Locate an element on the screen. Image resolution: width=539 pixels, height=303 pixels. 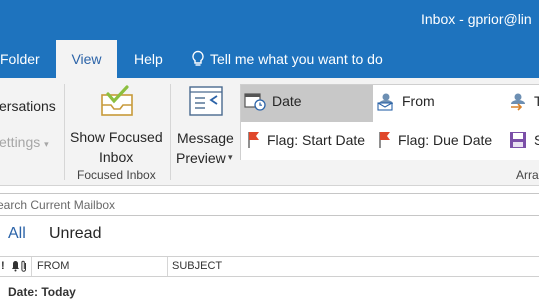
message-preview-icon is located at coordinates (206, 103).